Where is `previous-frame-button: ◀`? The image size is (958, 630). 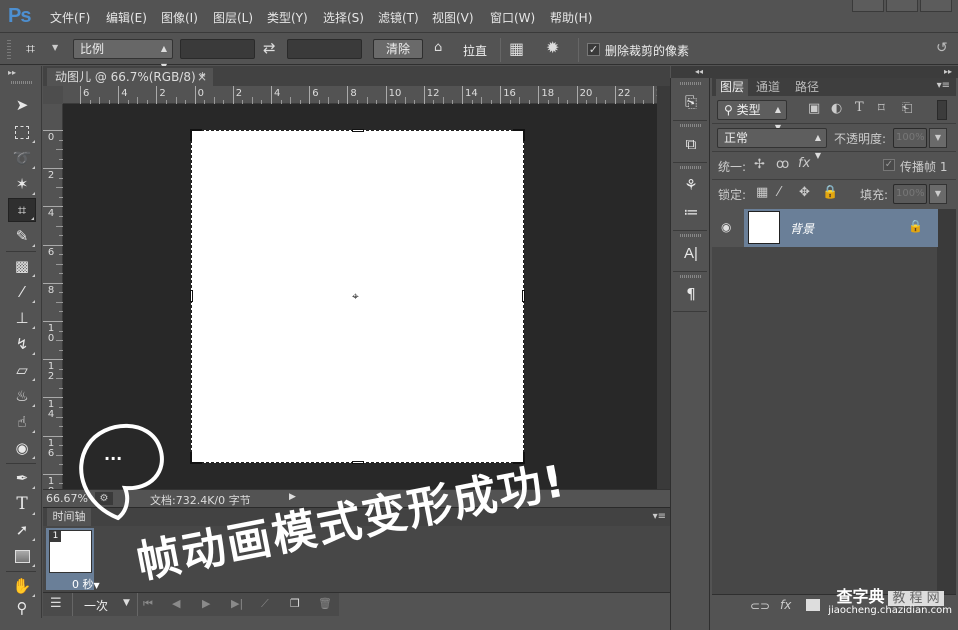
previous-frame-button: ◀ is located at coordinates (176, 604).